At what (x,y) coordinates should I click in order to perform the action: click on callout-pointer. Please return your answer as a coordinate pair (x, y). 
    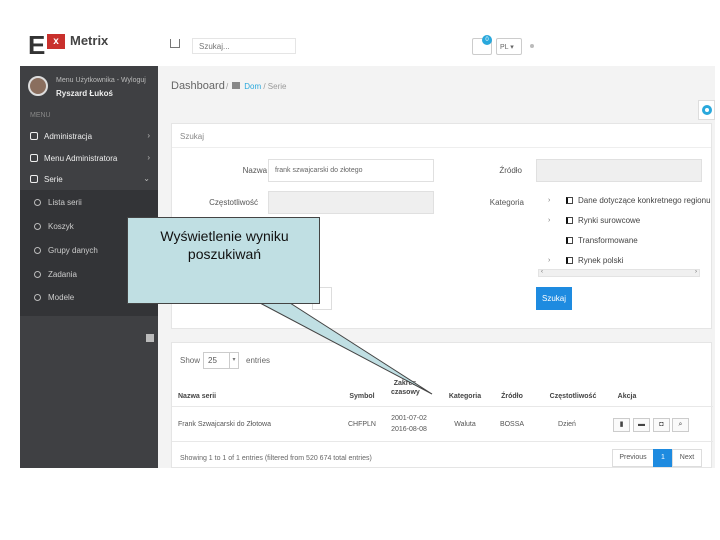
    Looking at the image, I should click on (346, 348).